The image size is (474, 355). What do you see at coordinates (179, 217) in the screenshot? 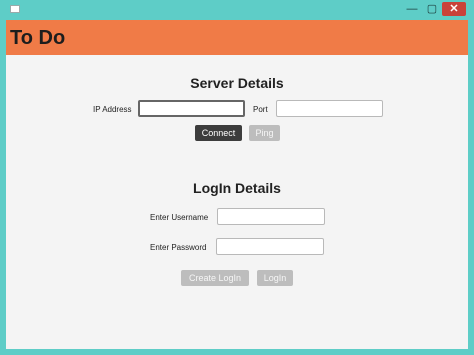
I see `username-label: Enter Username` at bounding box center [179, 217].